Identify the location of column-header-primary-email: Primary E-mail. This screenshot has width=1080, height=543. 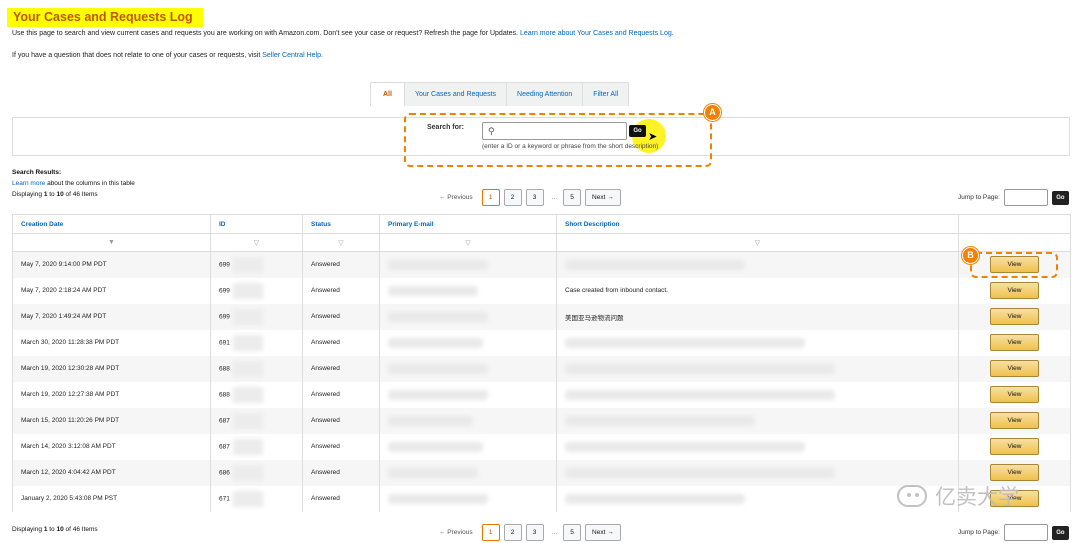
(468, 224).